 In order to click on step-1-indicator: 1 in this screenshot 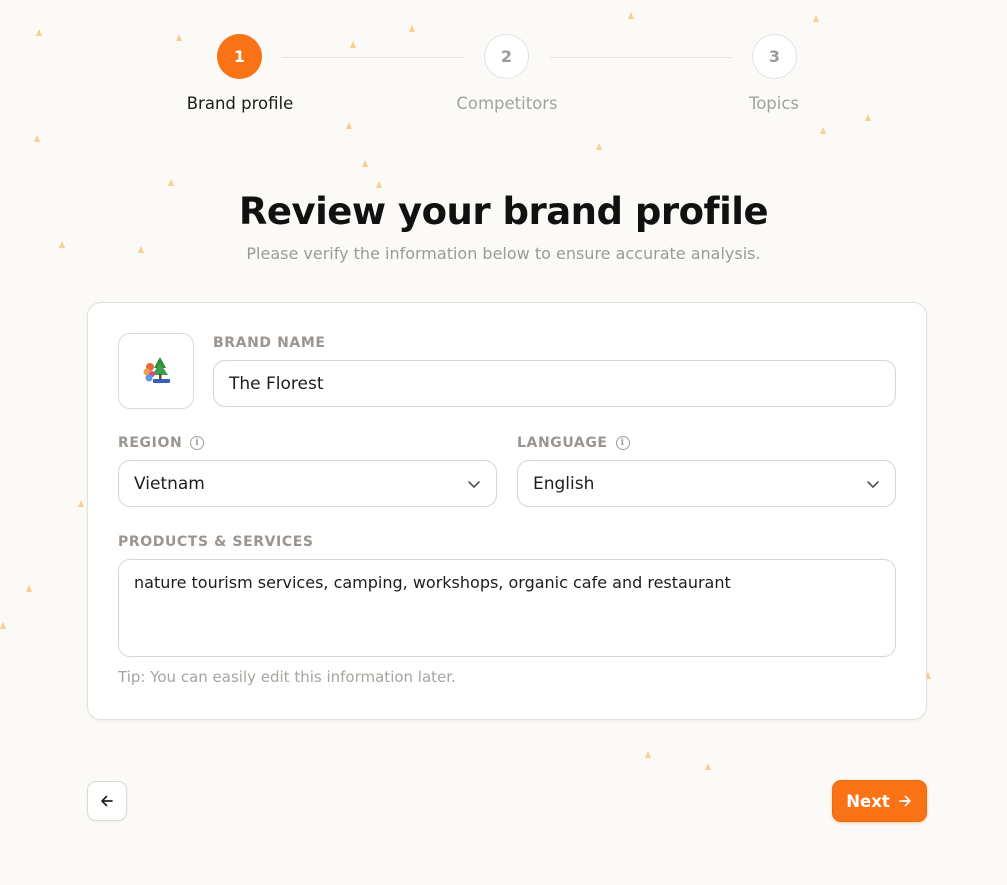, I will do `click(239, 56)`.